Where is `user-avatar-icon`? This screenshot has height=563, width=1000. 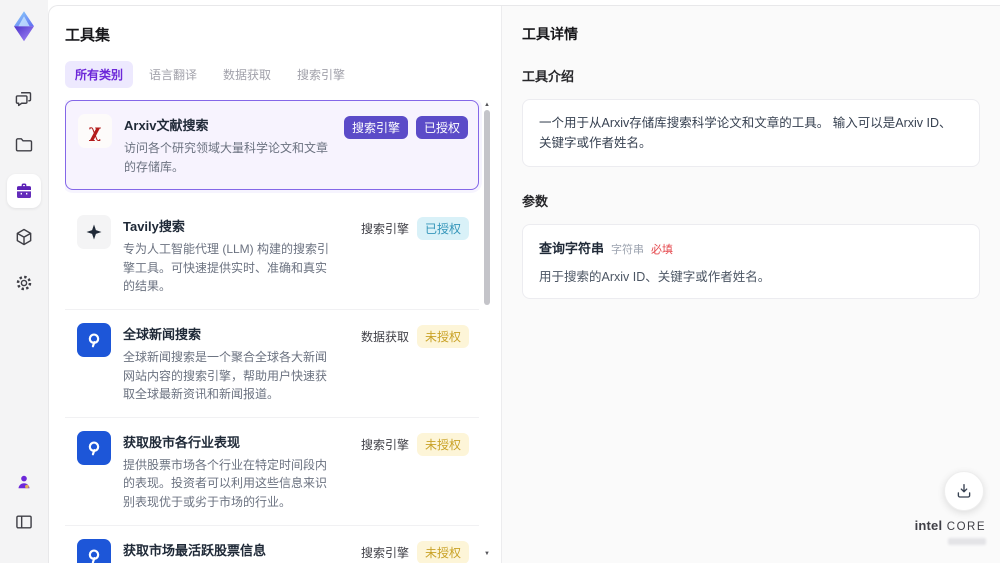
user-avatar-icon is located at coordinates (24, 482).